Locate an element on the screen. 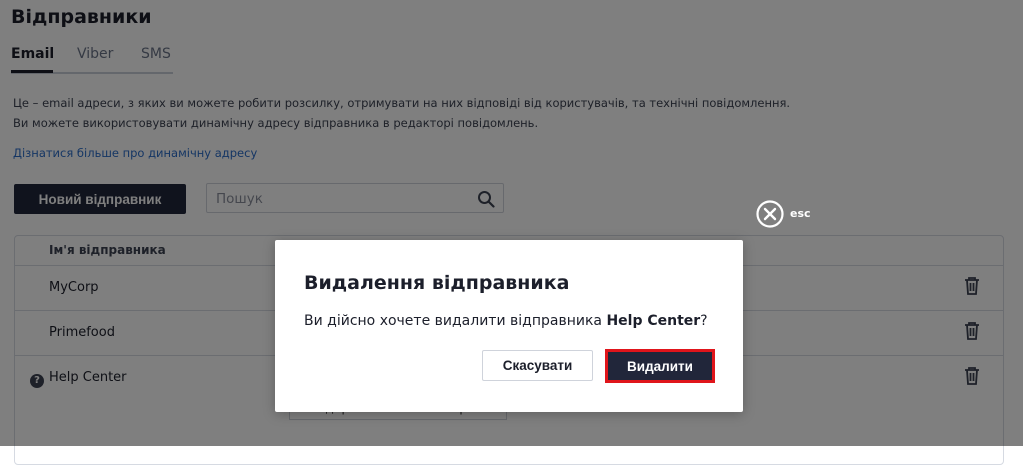 The height and width of the screenshot is (465, 1023). delete-button: Видалити is located at coordinates (660, 366).